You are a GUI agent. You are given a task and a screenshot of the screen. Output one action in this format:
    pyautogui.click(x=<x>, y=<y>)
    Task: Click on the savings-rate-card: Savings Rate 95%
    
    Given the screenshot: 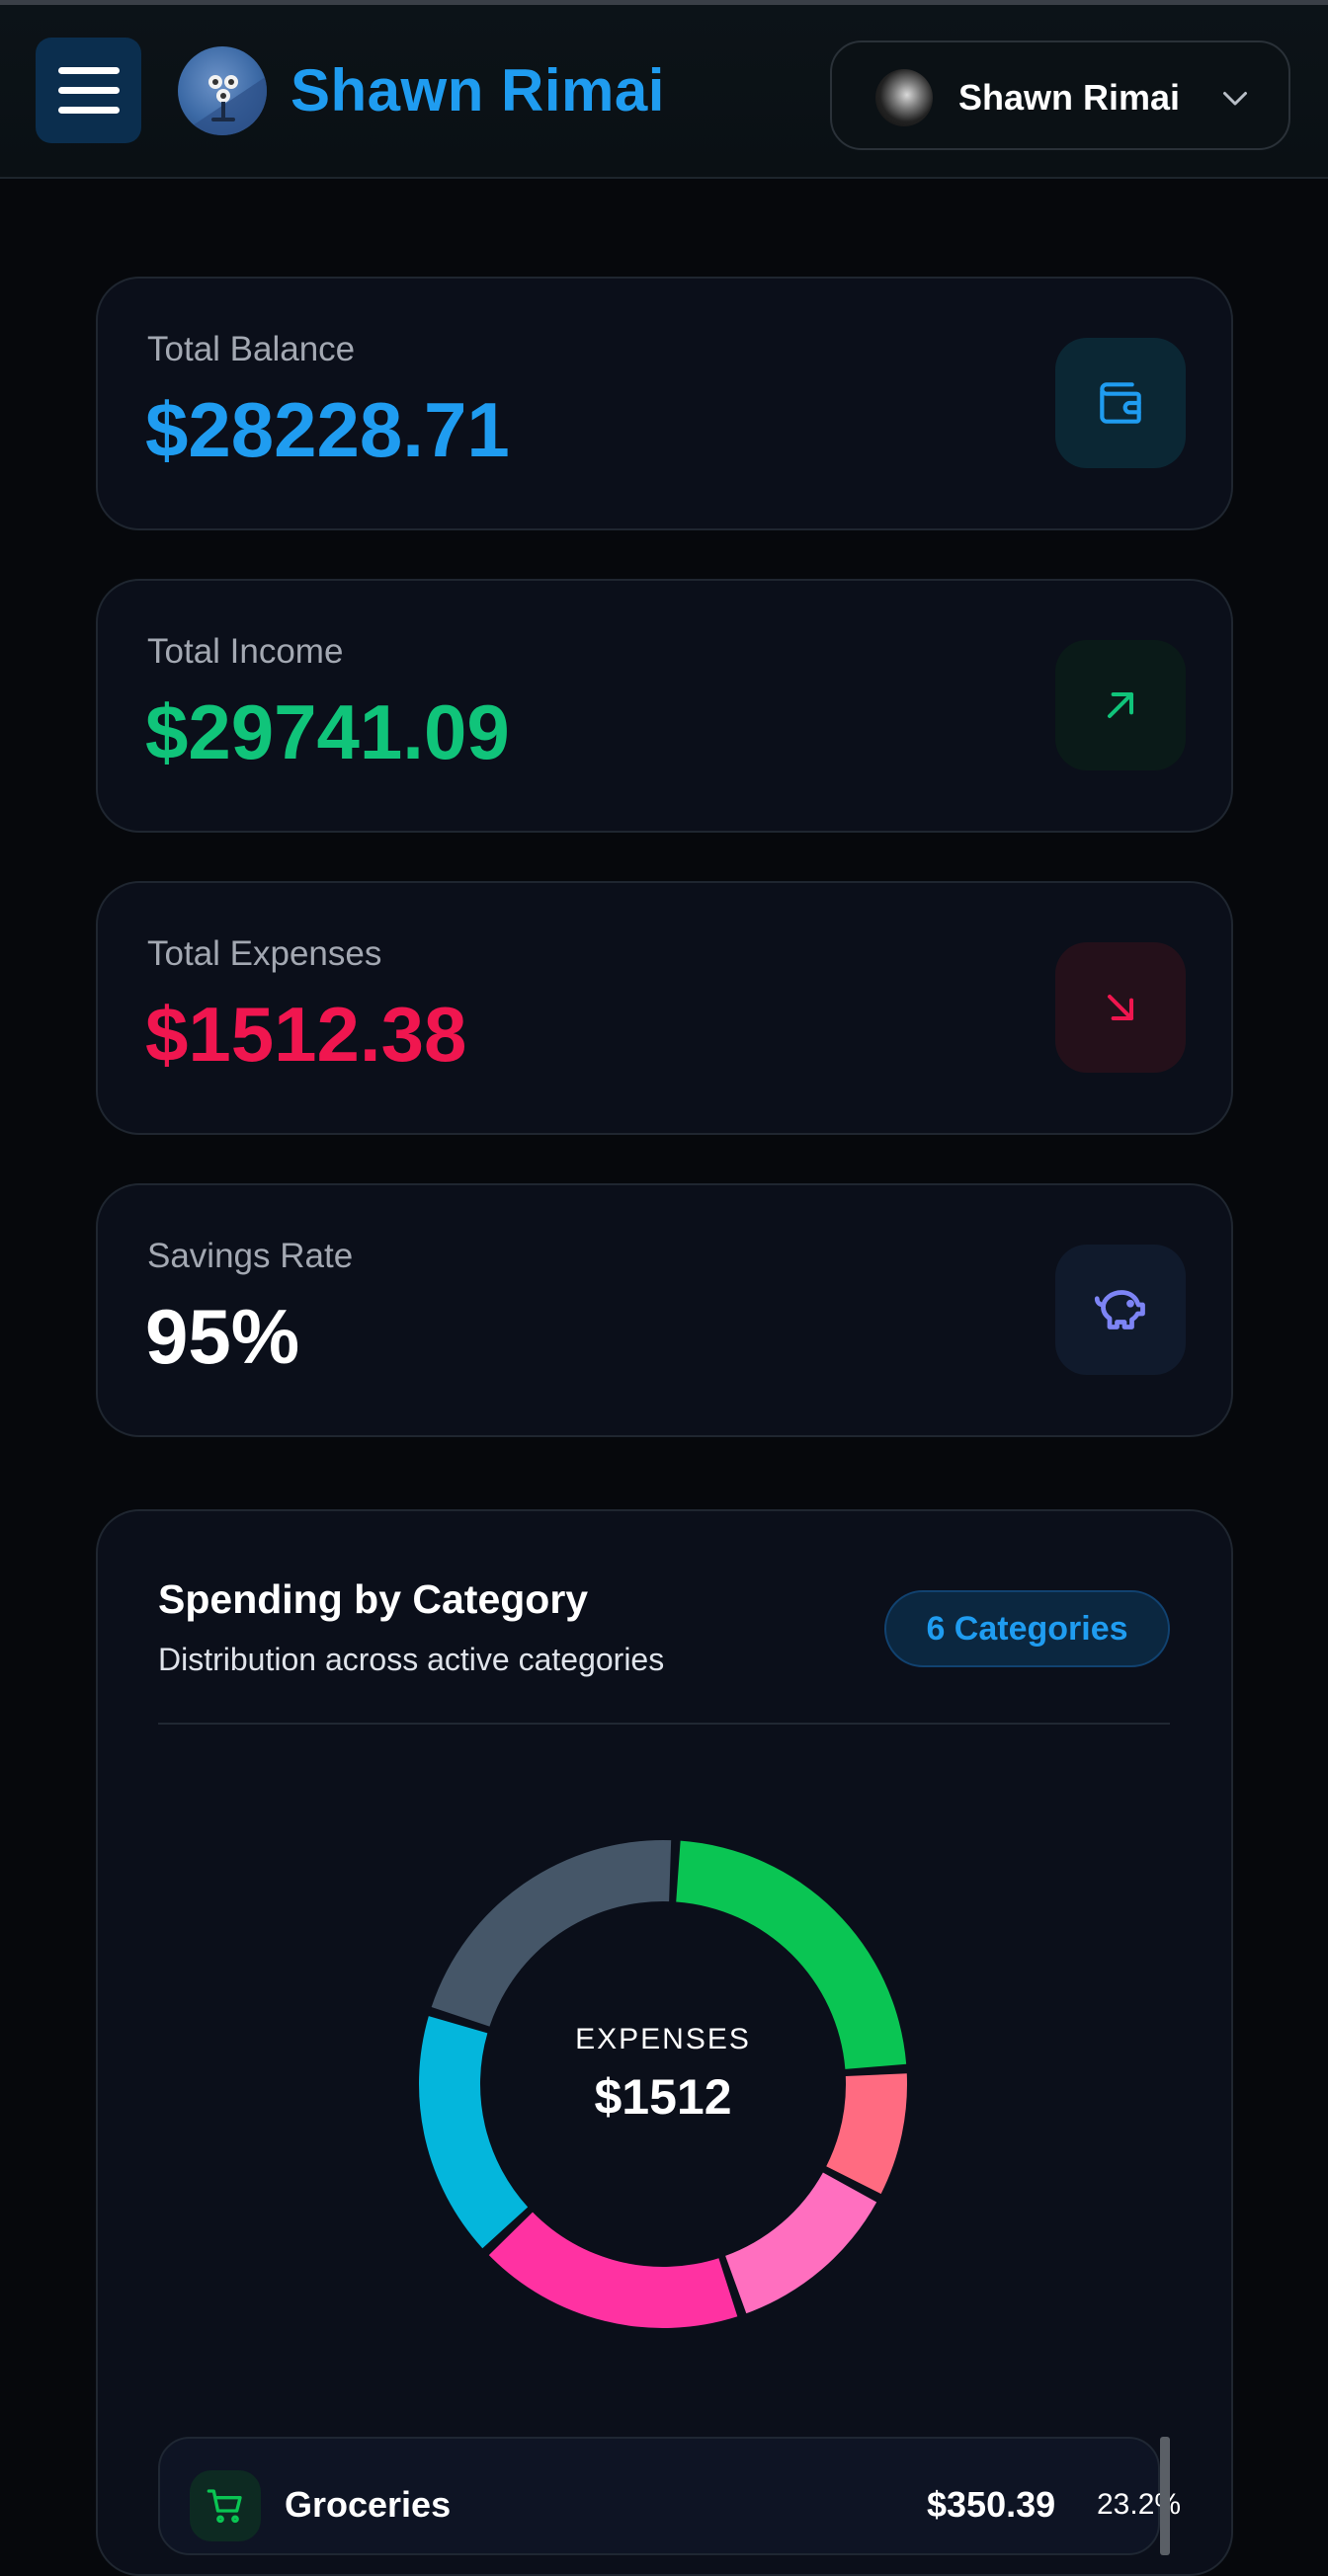 What is the action you would take?
    pyautogui.click(x=664, y=1310)
    